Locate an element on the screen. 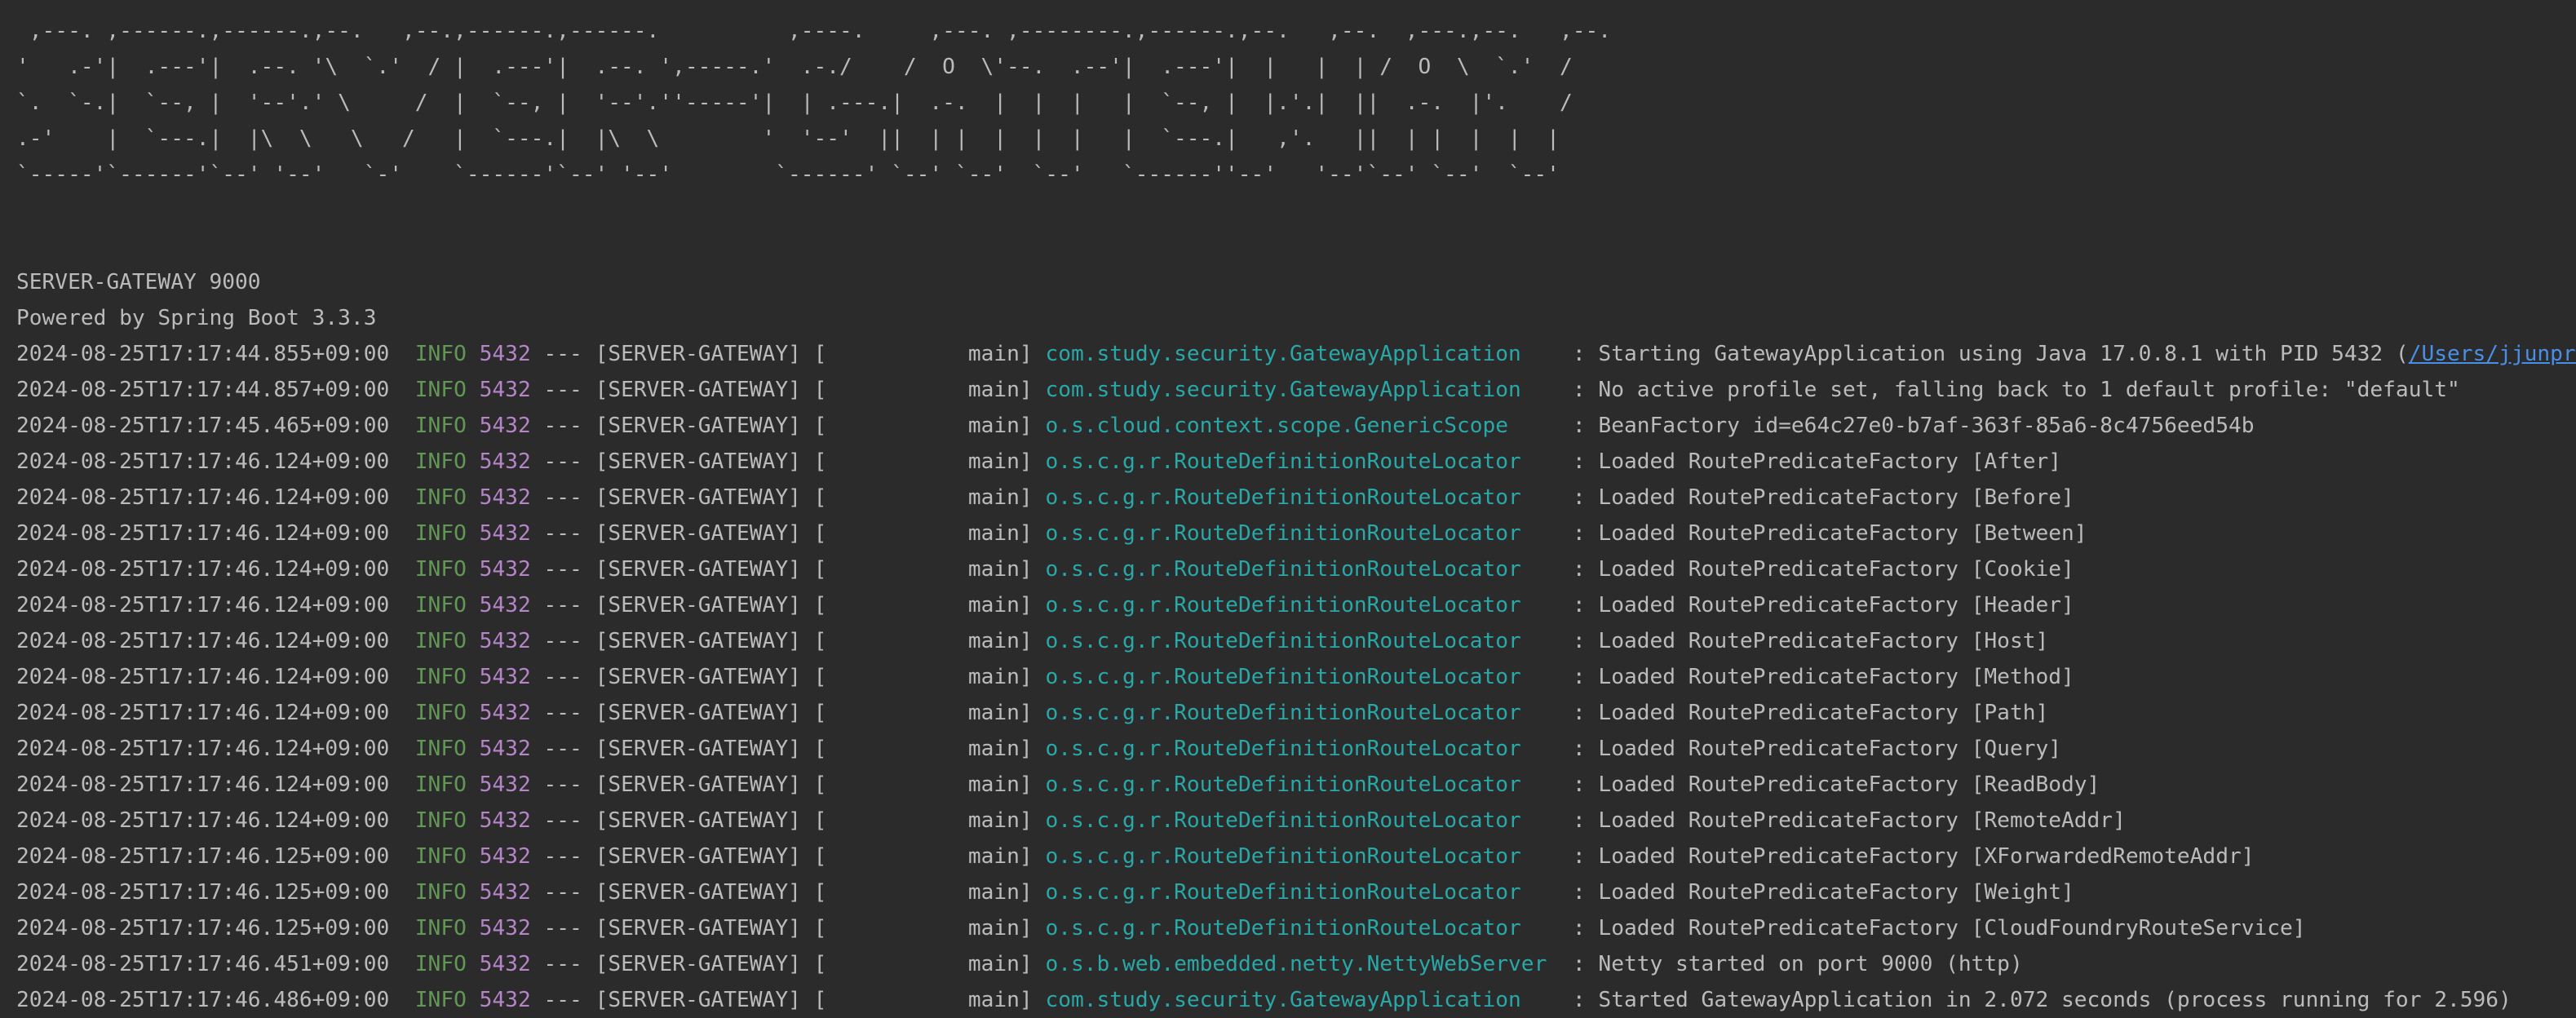 This screenshot has width=2576, height=1018. log-logger: o.s.cloud.context.scope.GenericScope is located at coordinates (1302, 426).